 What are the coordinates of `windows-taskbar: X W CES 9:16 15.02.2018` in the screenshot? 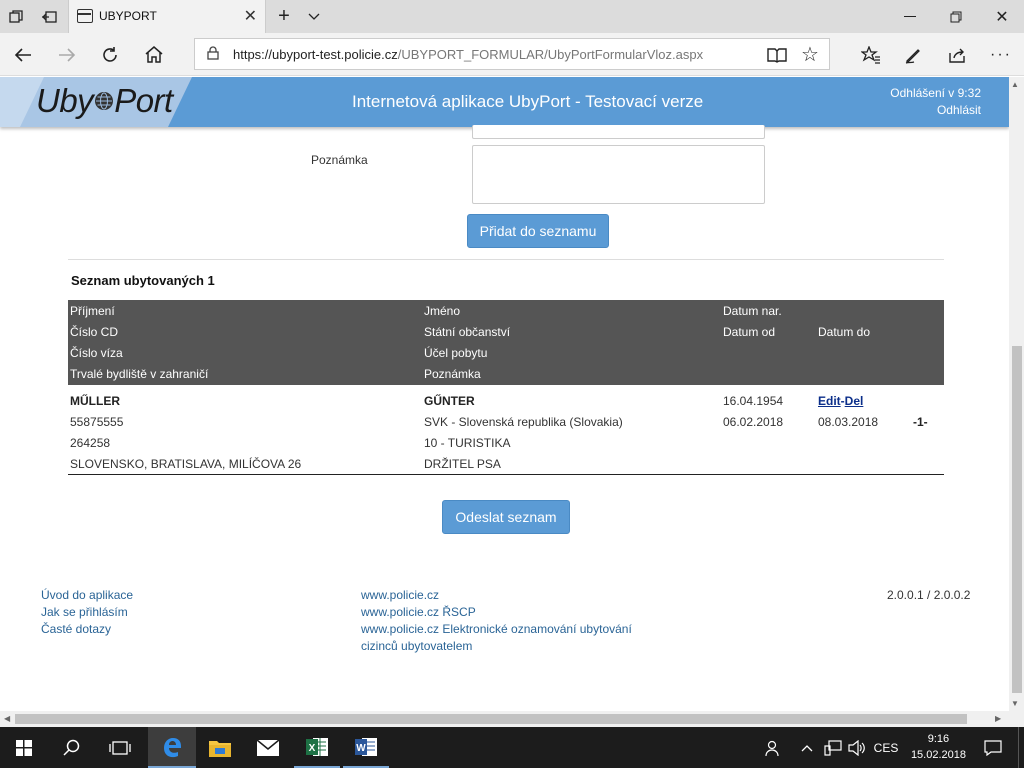 It's located at (512, 747).